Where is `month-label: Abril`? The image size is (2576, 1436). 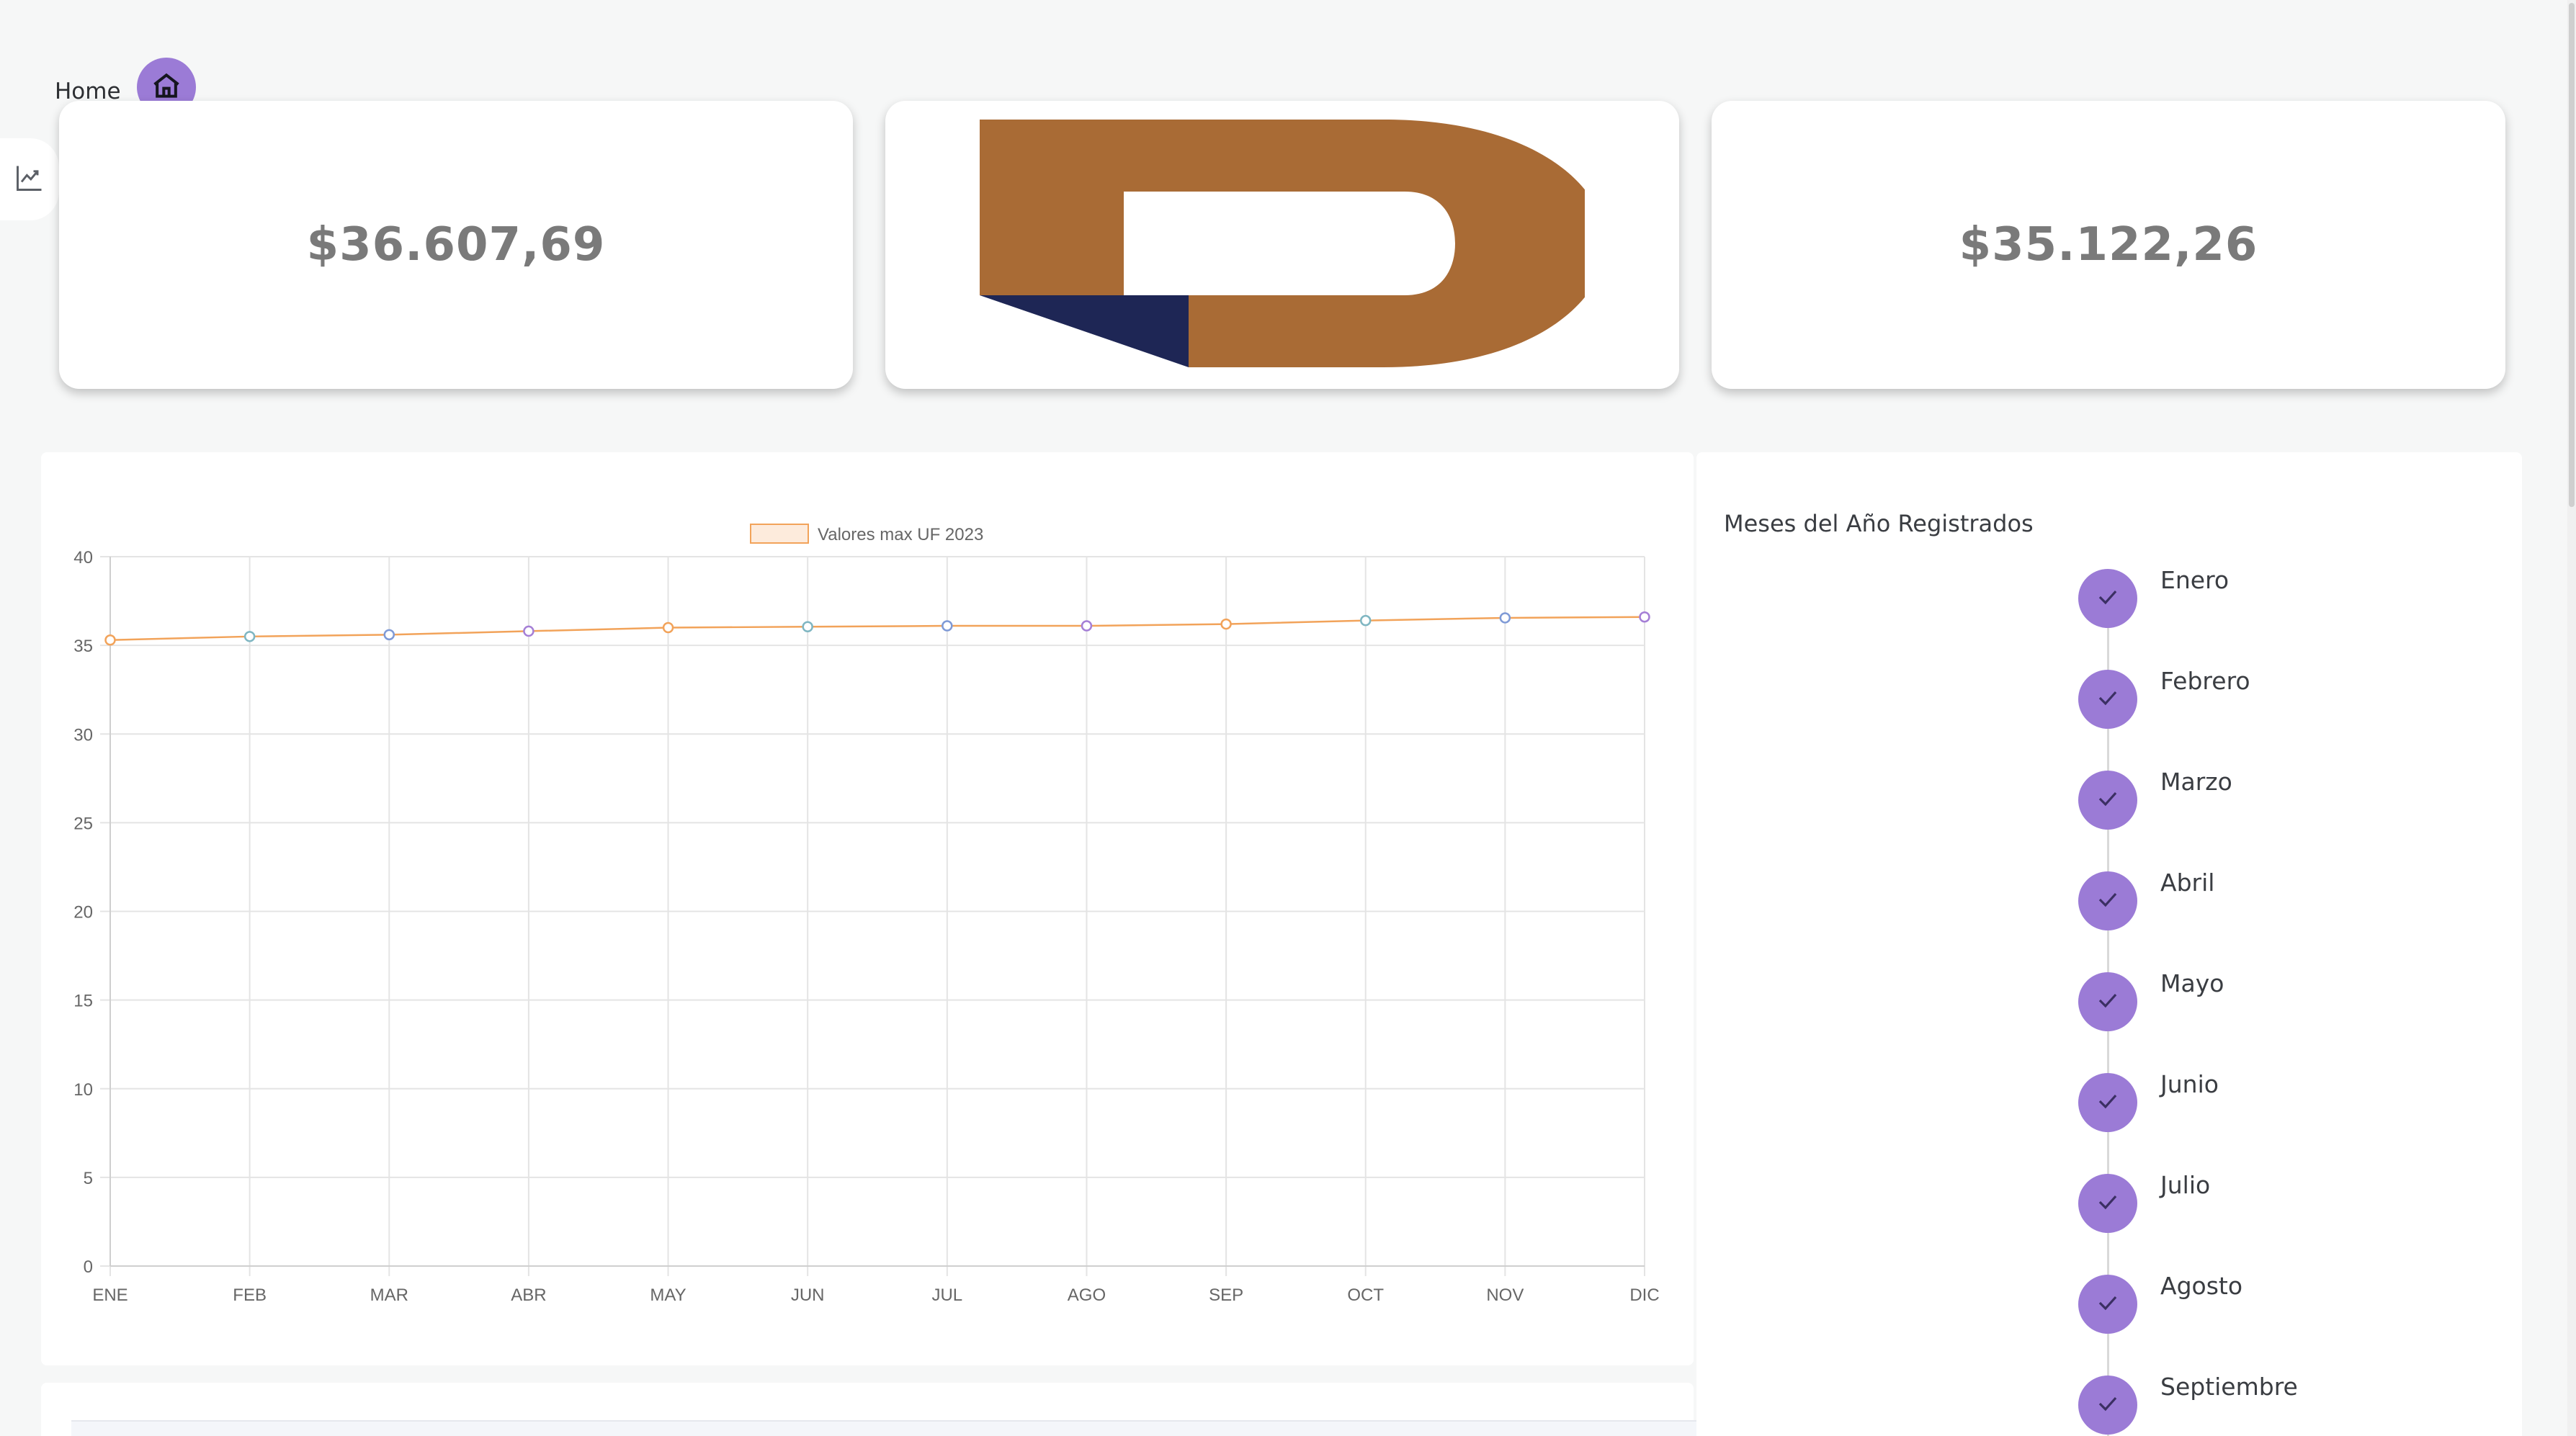
month-label: Abril is located at coordinates (2187, 883).